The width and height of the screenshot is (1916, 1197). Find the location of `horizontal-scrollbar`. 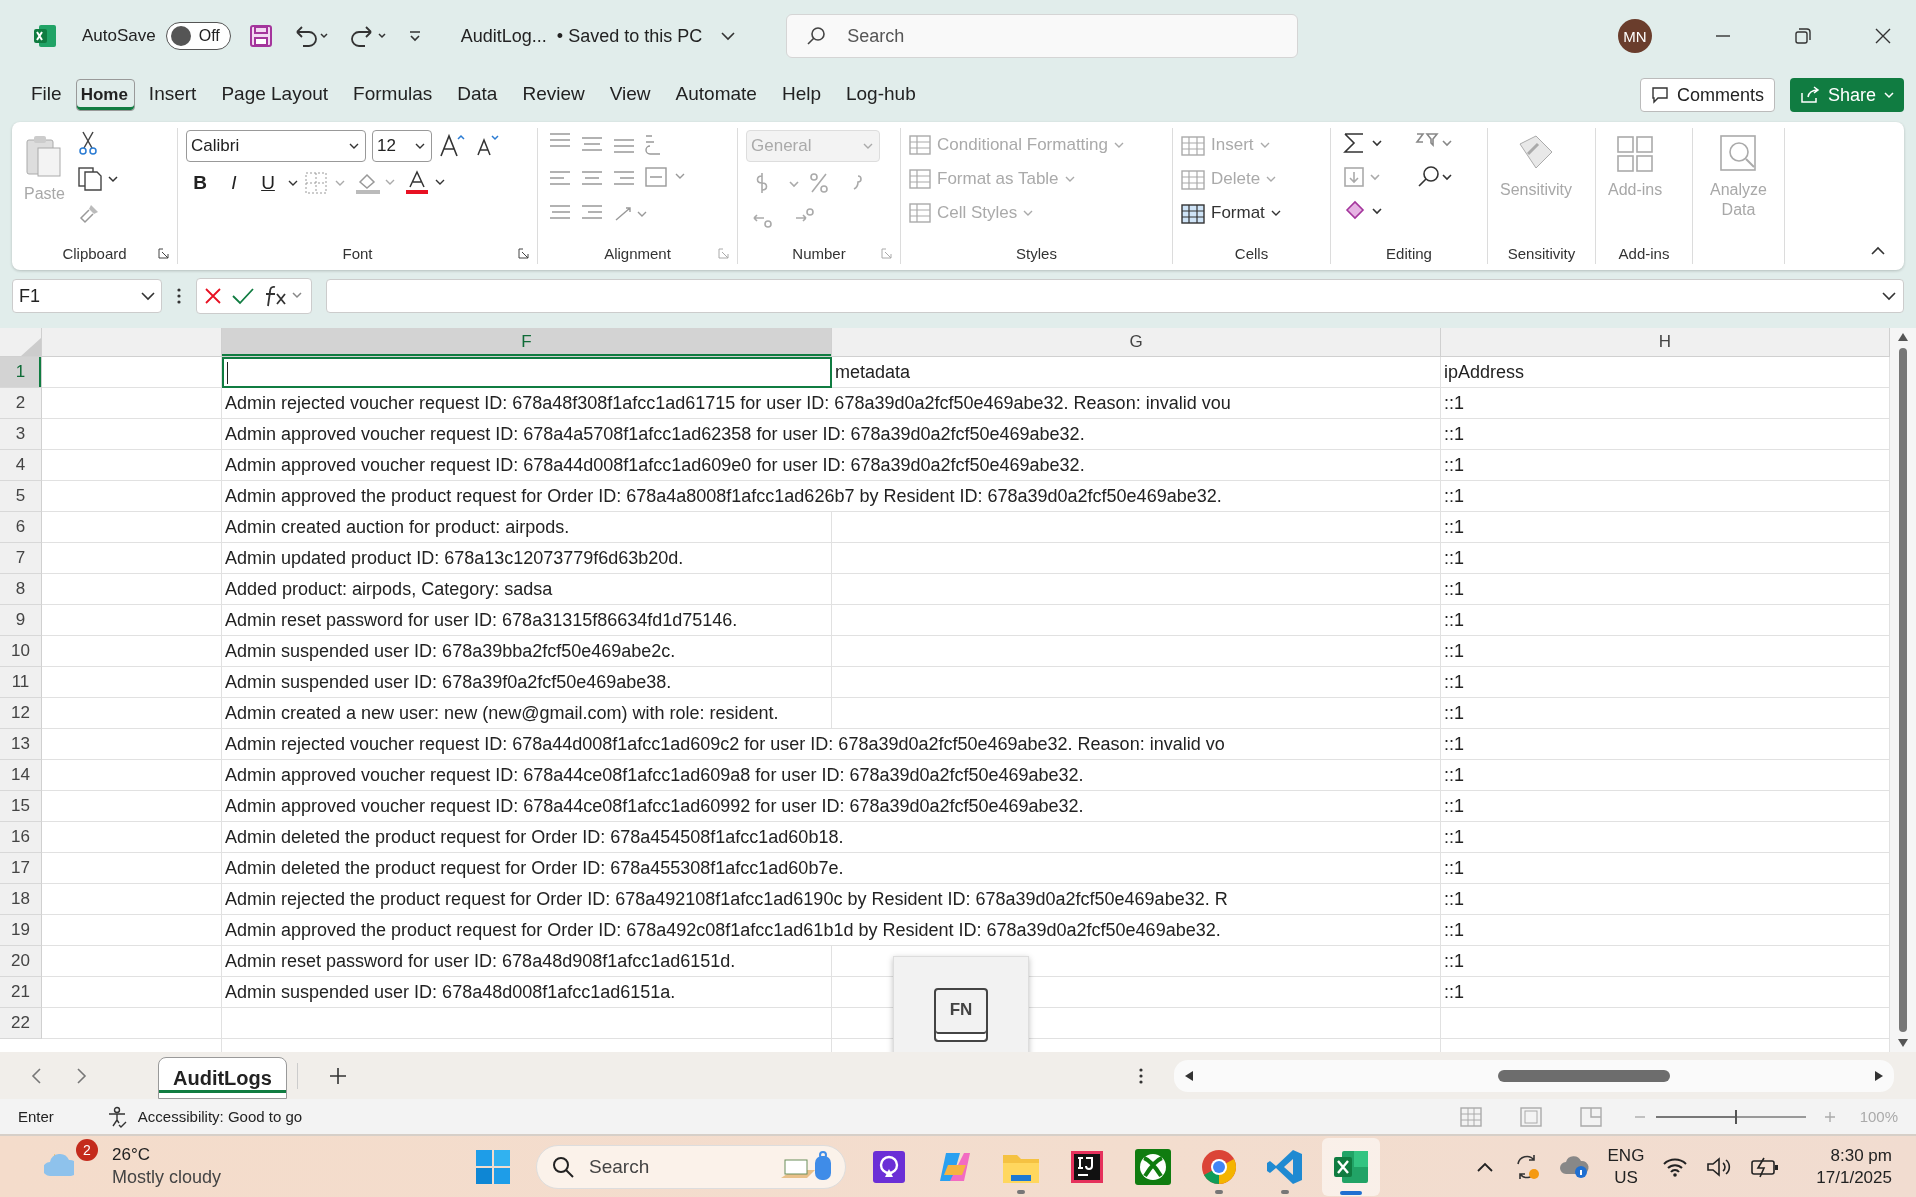

horizontal-scrollbar is located at coordinates (1534, 1075).